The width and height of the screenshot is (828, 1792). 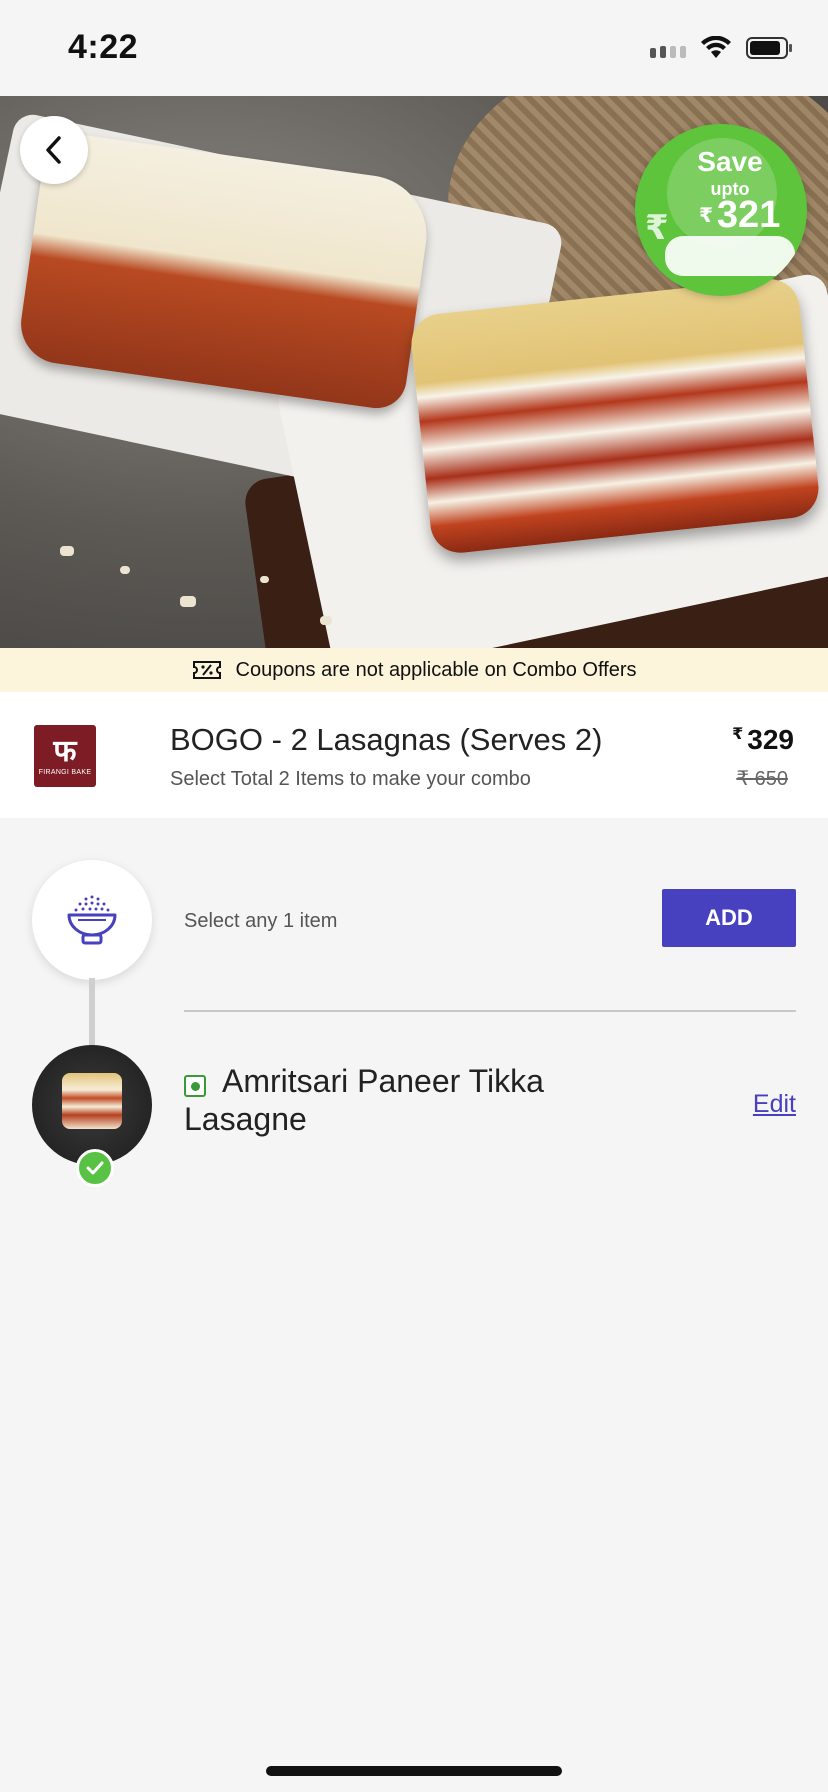 I want to click on status-bar: 4:22, so click(x=414, y=48).